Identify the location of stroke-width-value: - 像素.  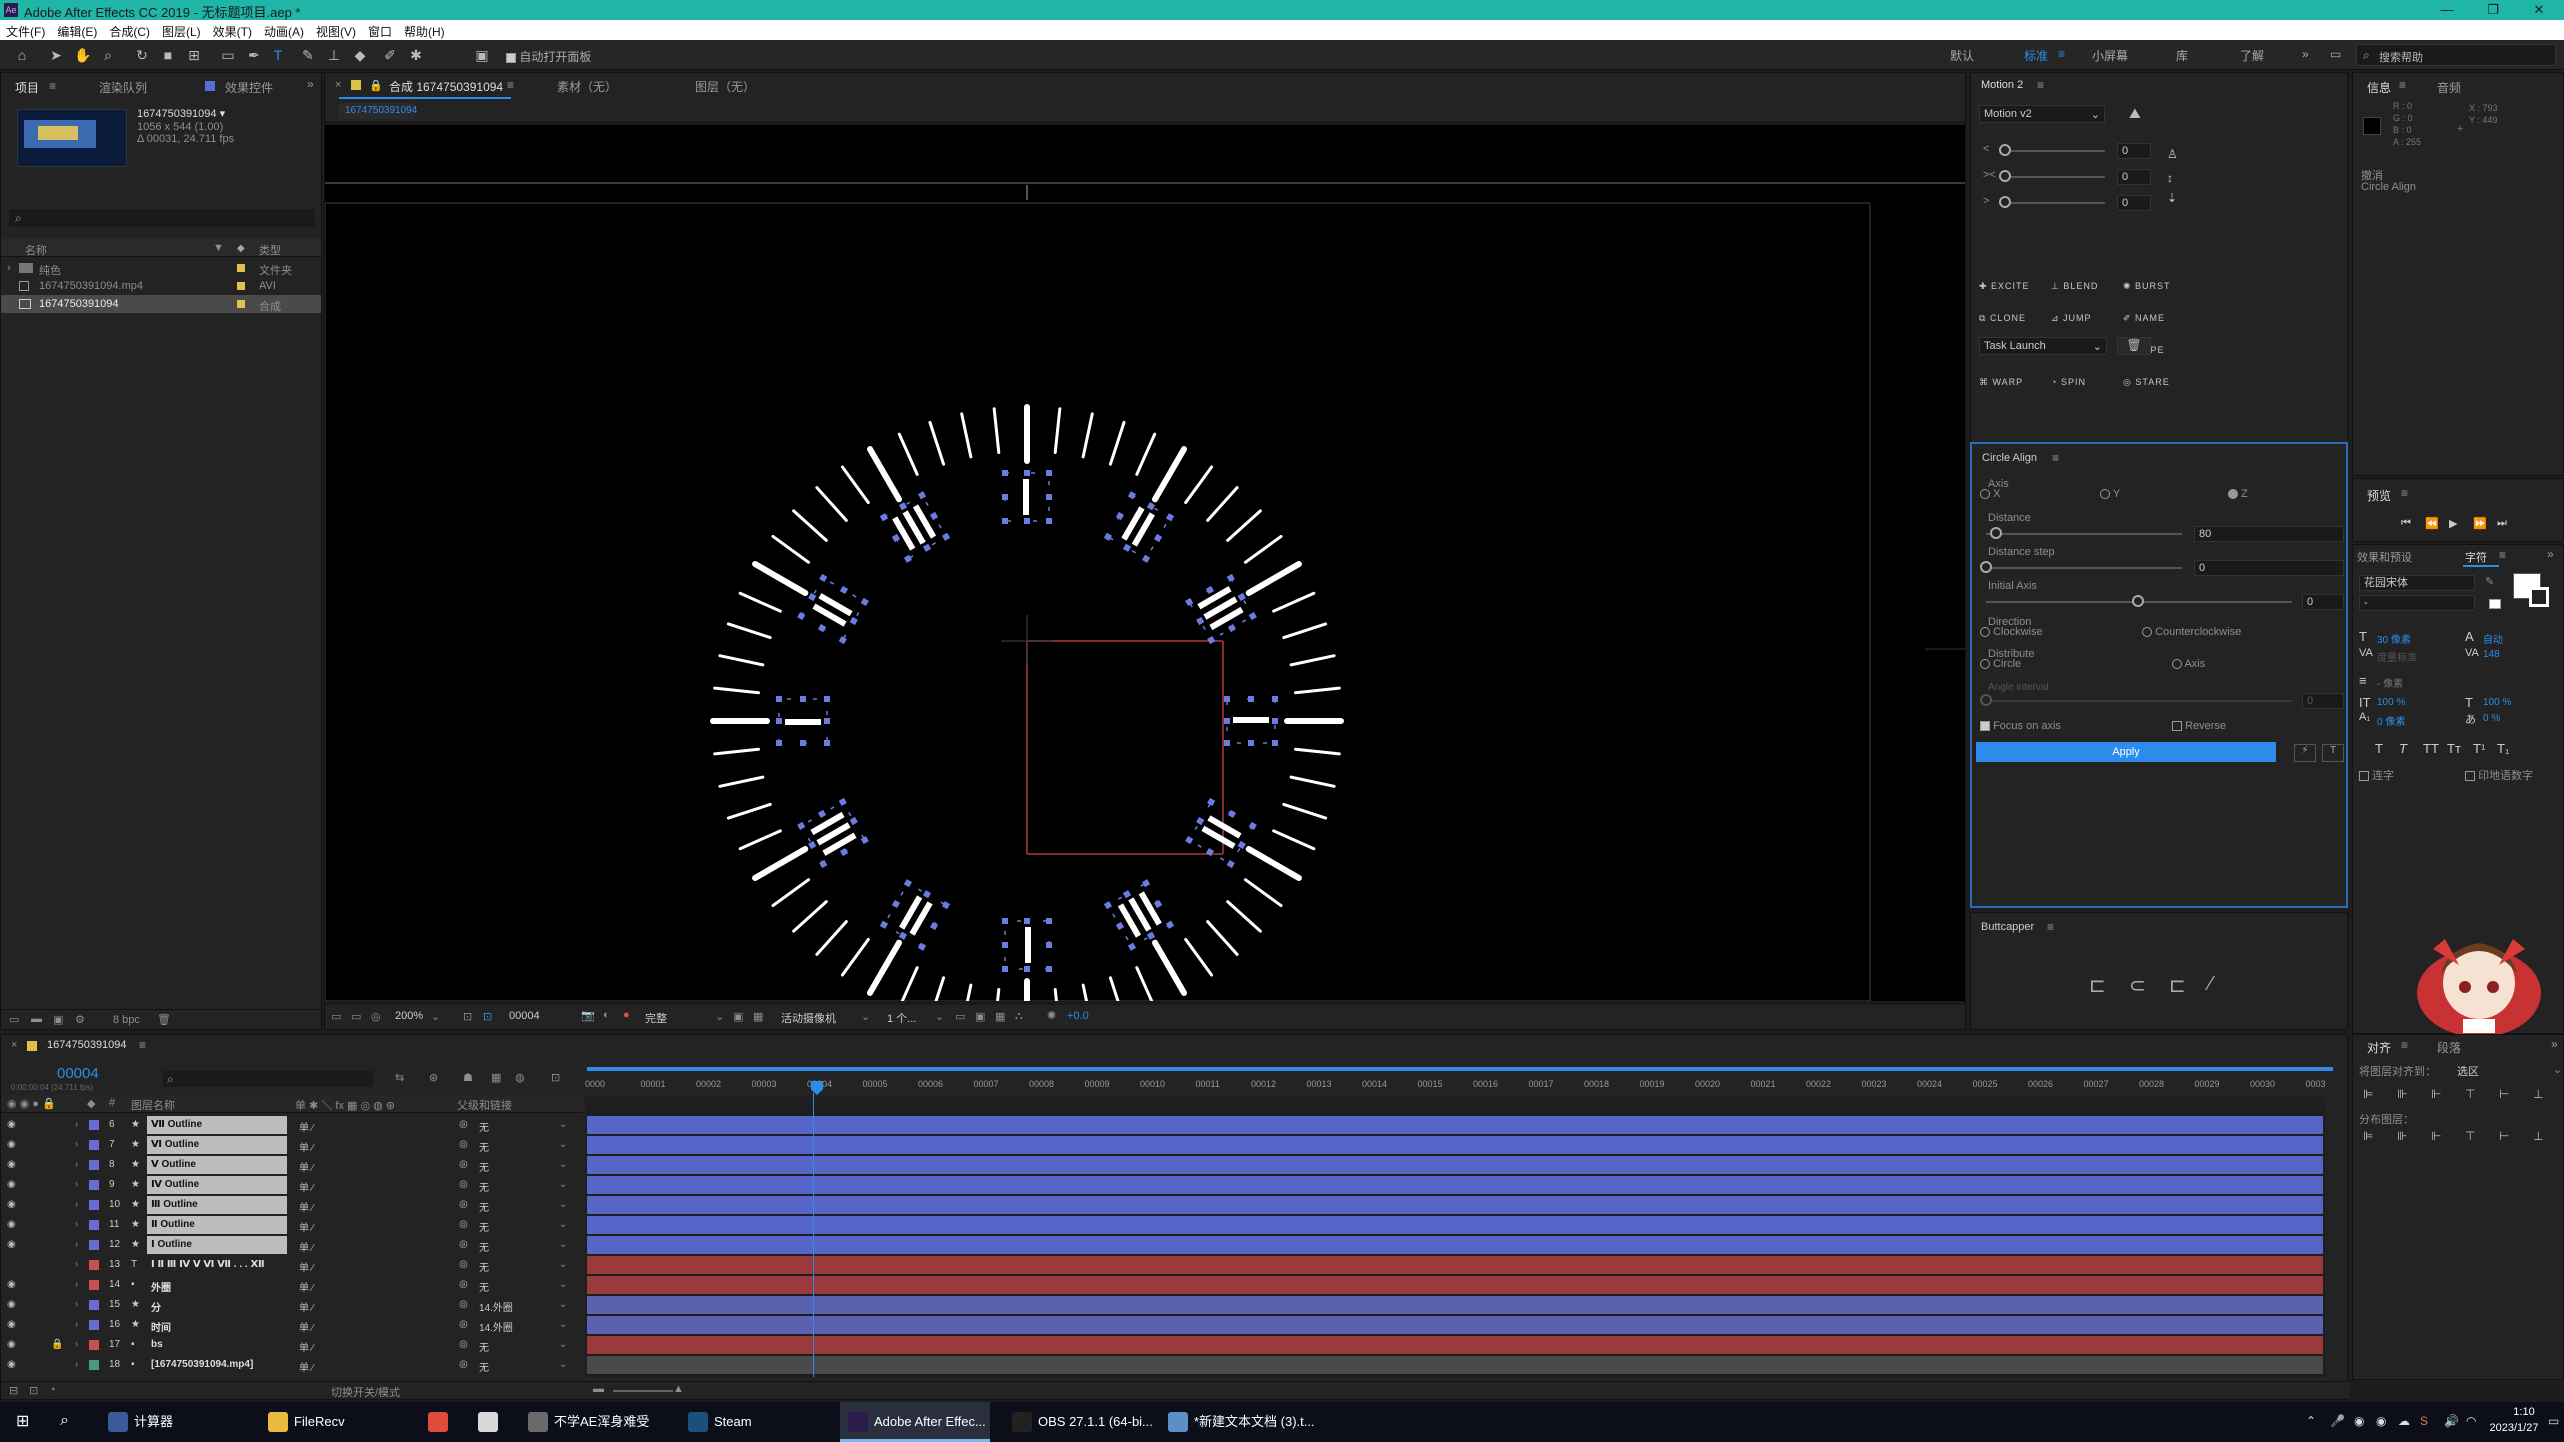
(2390, 682).